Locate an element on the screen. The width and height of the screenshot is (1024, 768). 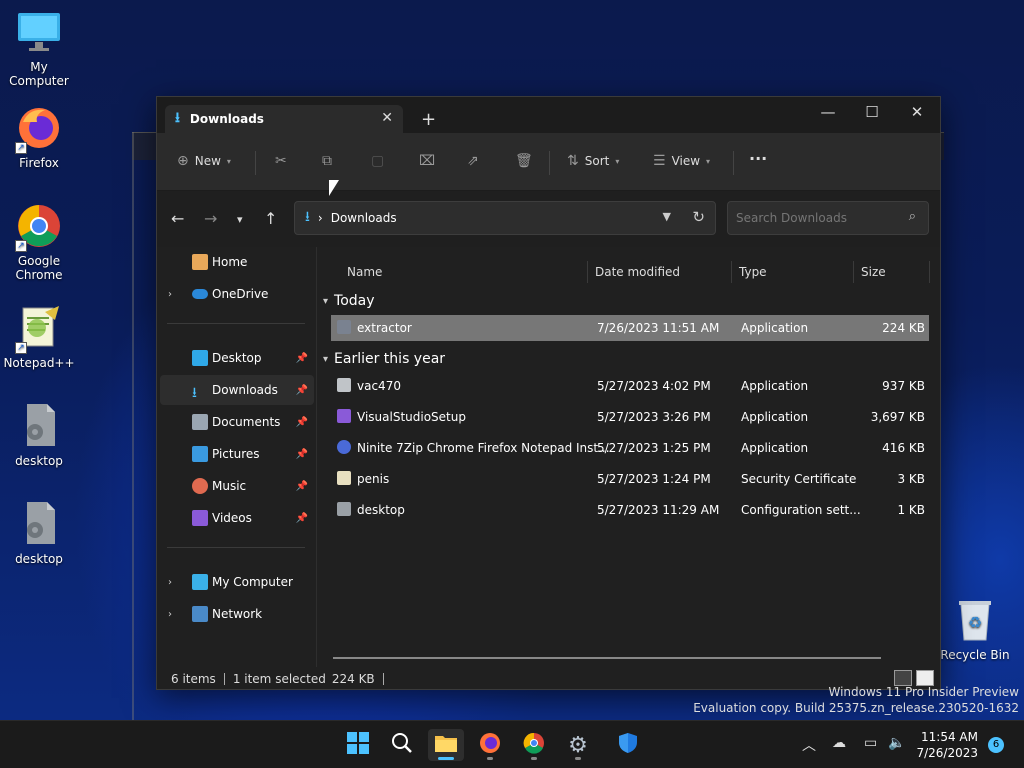
sort-button: ⇅ Sort ▾ is located at coordinates (593, 161).